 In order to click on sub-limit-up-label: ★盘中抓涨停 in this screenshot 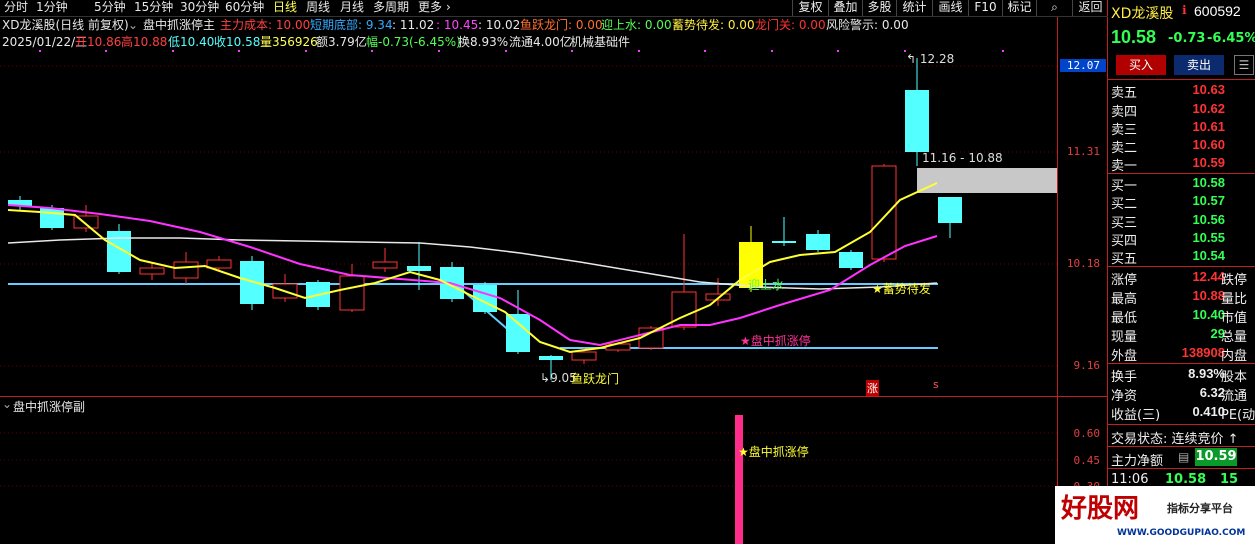, I will do `click(773, 452)`.